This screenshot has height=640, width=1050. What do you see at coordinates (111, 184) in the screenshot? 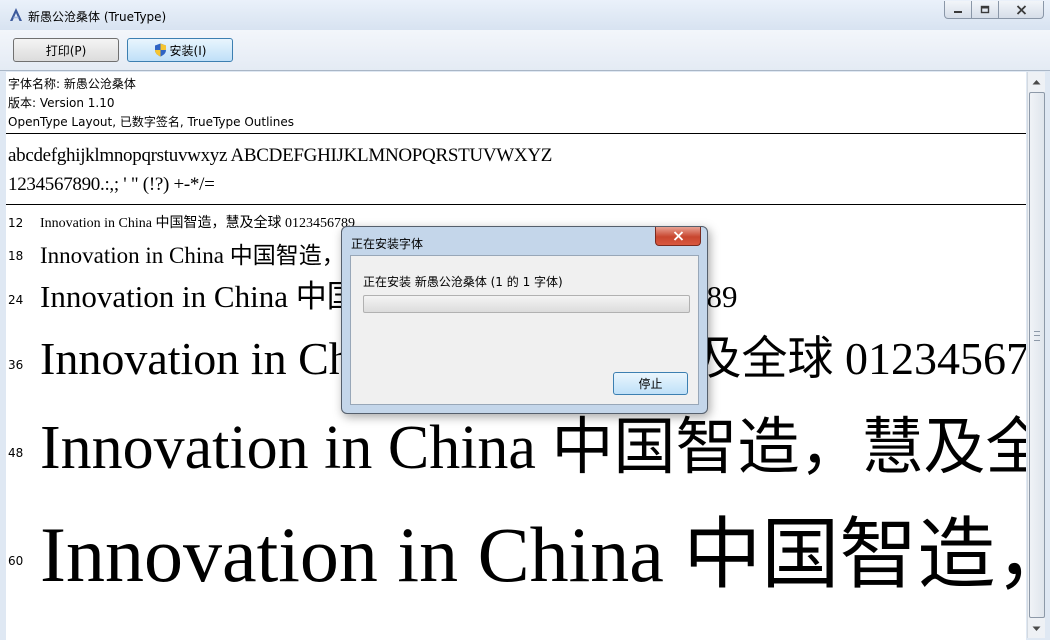
I see `charset-digits: 1234567890.:,; ' " (!?) +-*/=` at bounding box center [111, 184].